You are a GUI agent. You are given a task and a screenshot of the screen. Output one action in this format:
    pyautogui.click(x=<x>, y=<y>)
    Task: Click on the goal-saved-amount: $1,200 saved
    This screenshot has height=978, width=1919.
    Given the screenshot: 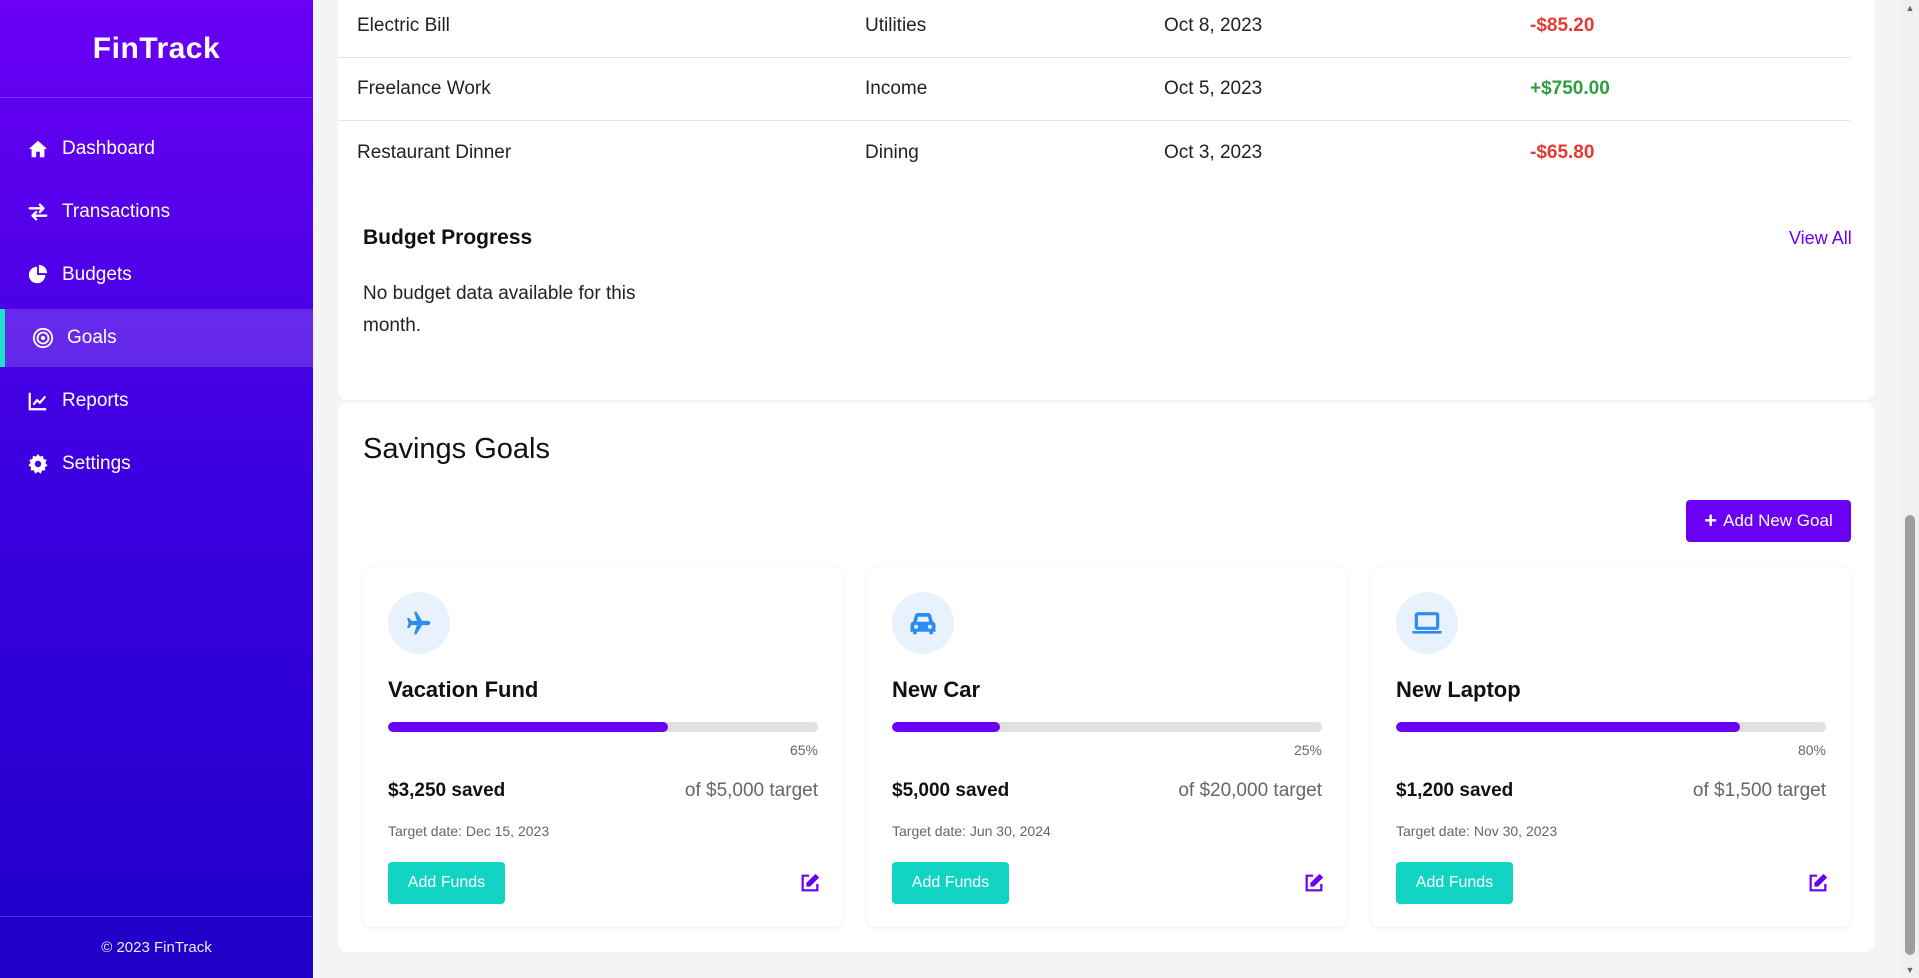 What is the action you would take?
    pyautogui.click(x=1455, y=790)
    